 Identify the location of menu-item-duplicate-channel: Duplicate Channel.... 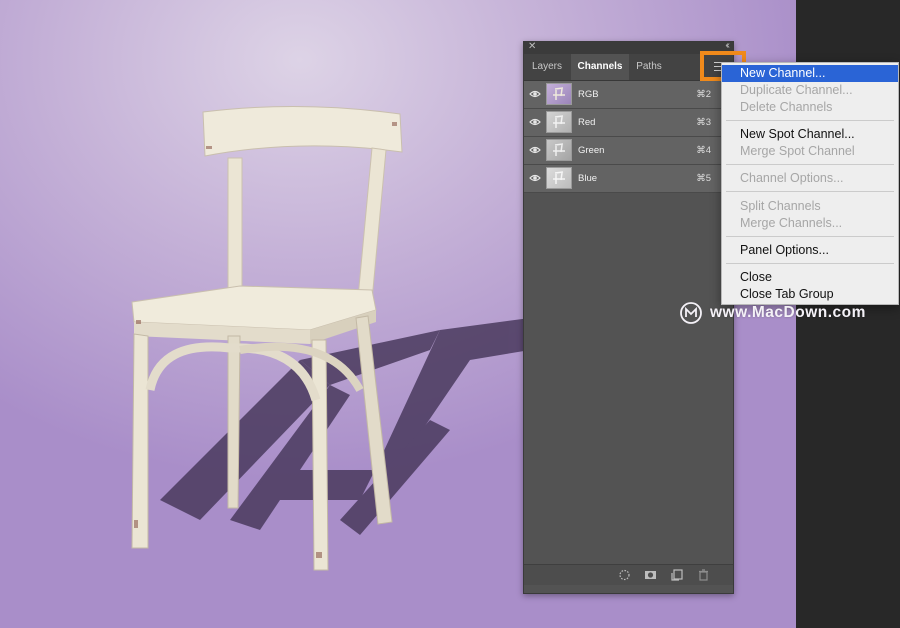
(796, 90).